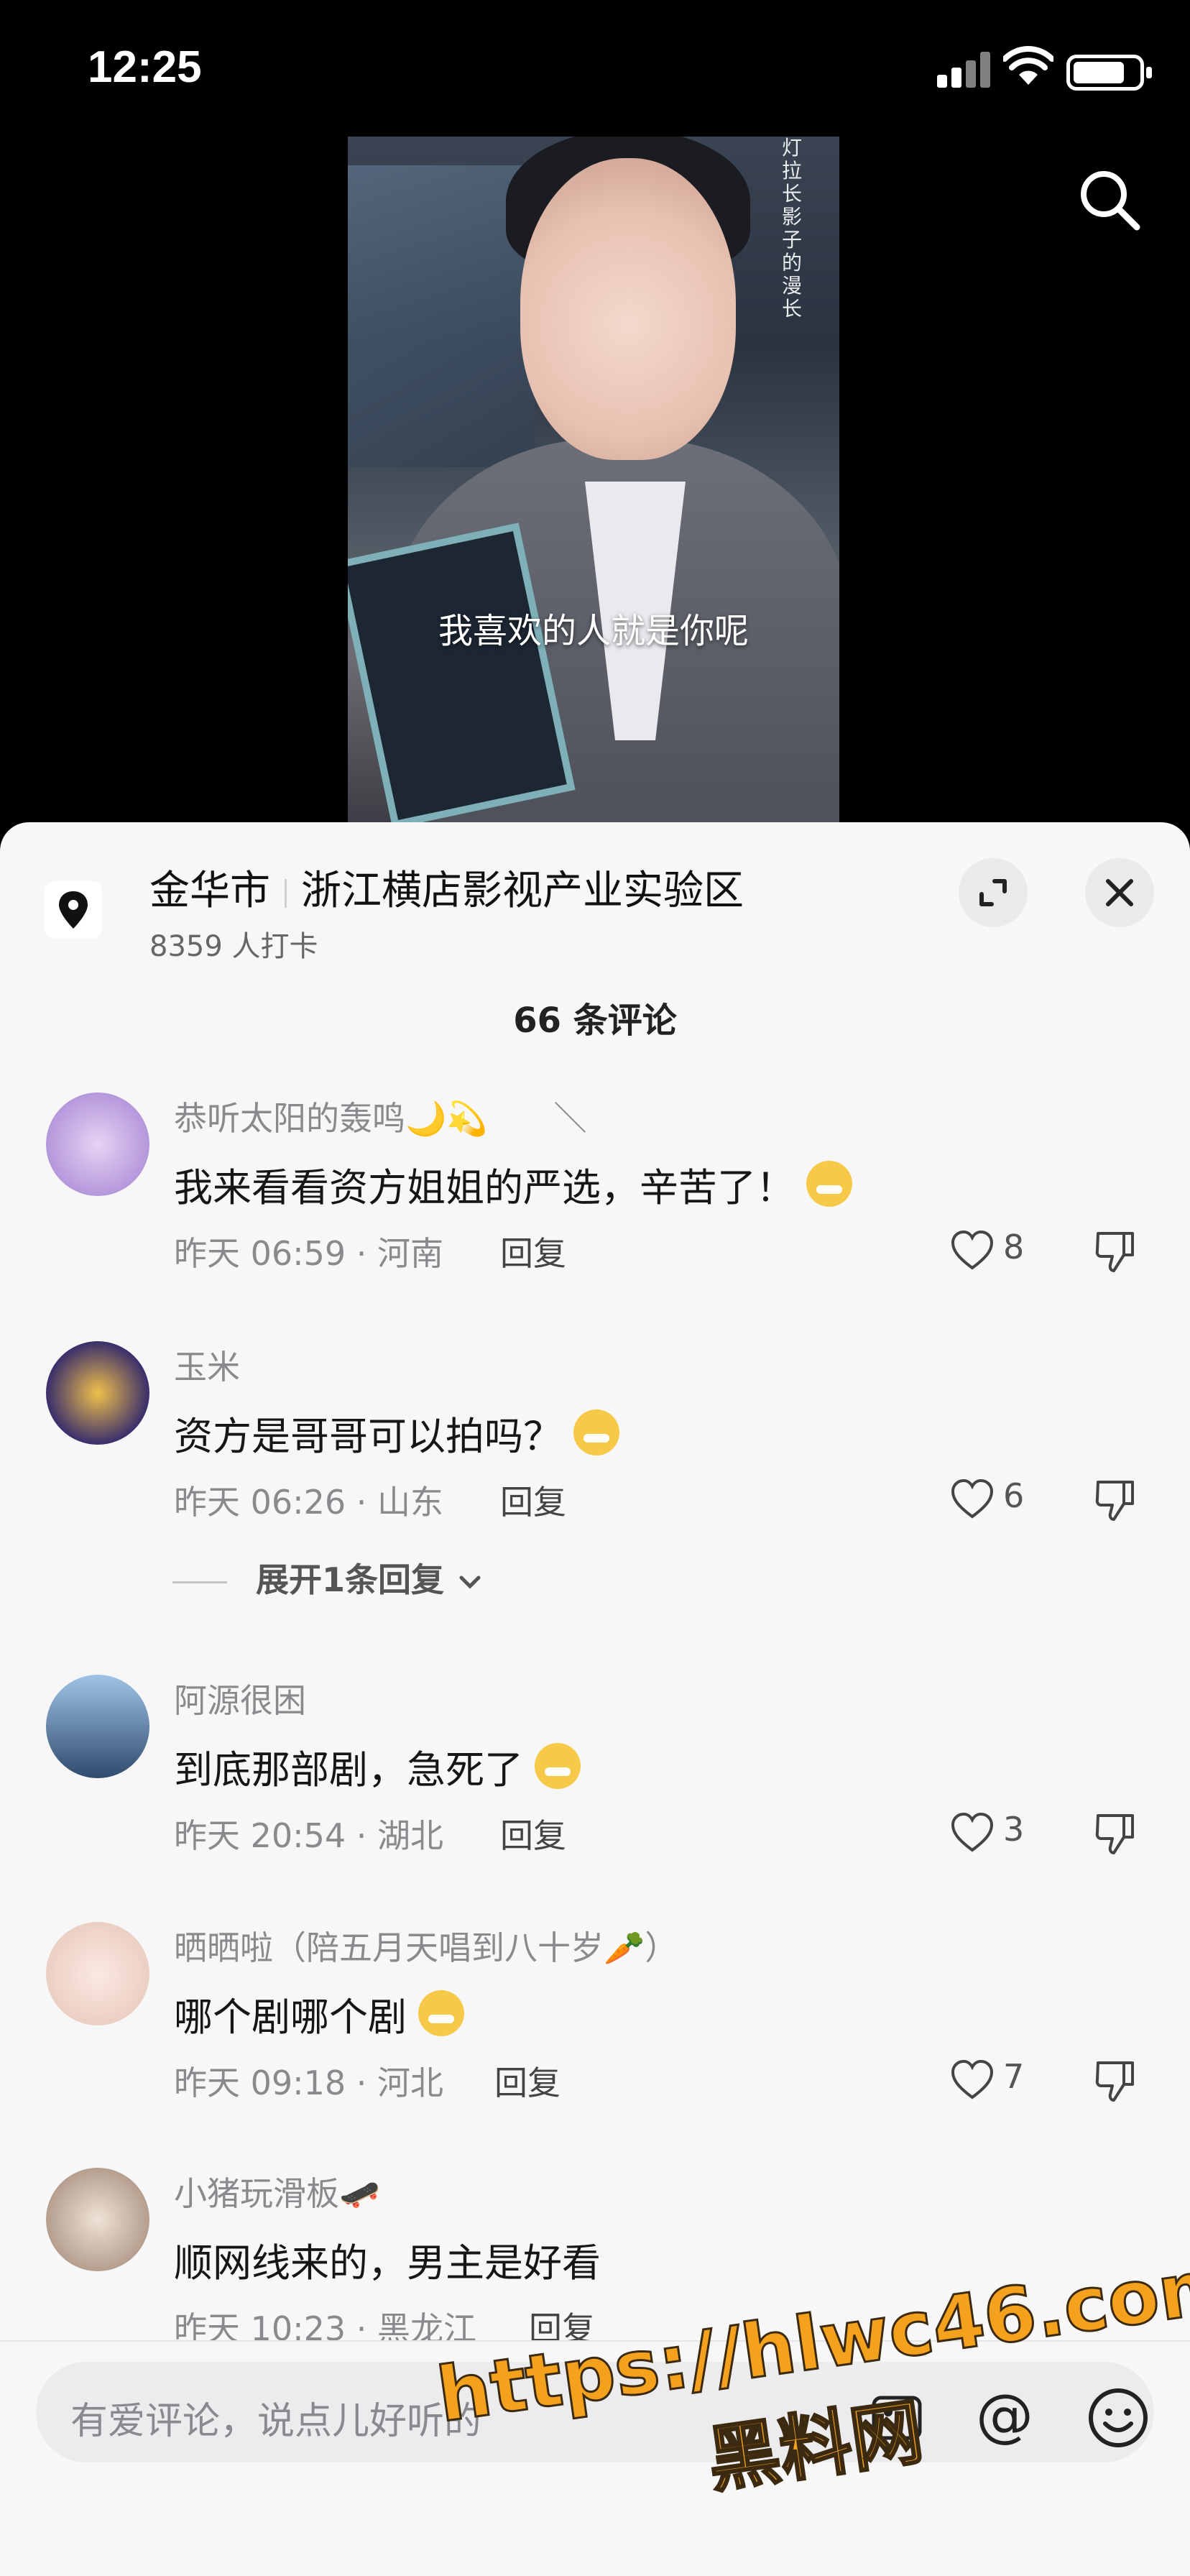  Describe the element at coordinates (209, 891) in the screenshot. I see `location-city: 金华市` at that location.